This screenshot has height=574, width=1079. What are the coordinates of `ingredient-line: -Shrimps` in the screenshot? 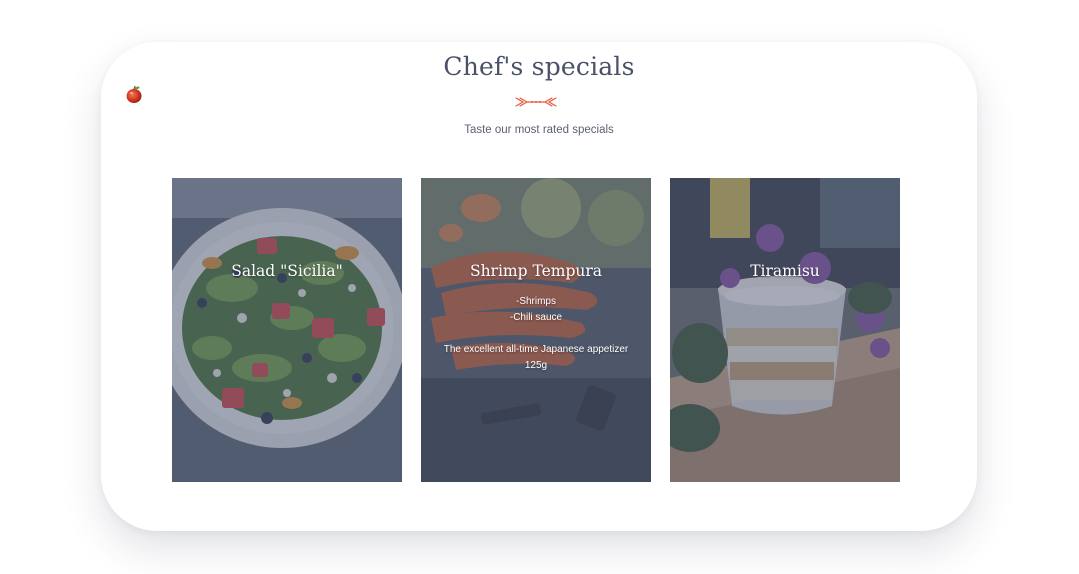 It's located at (535, 301).